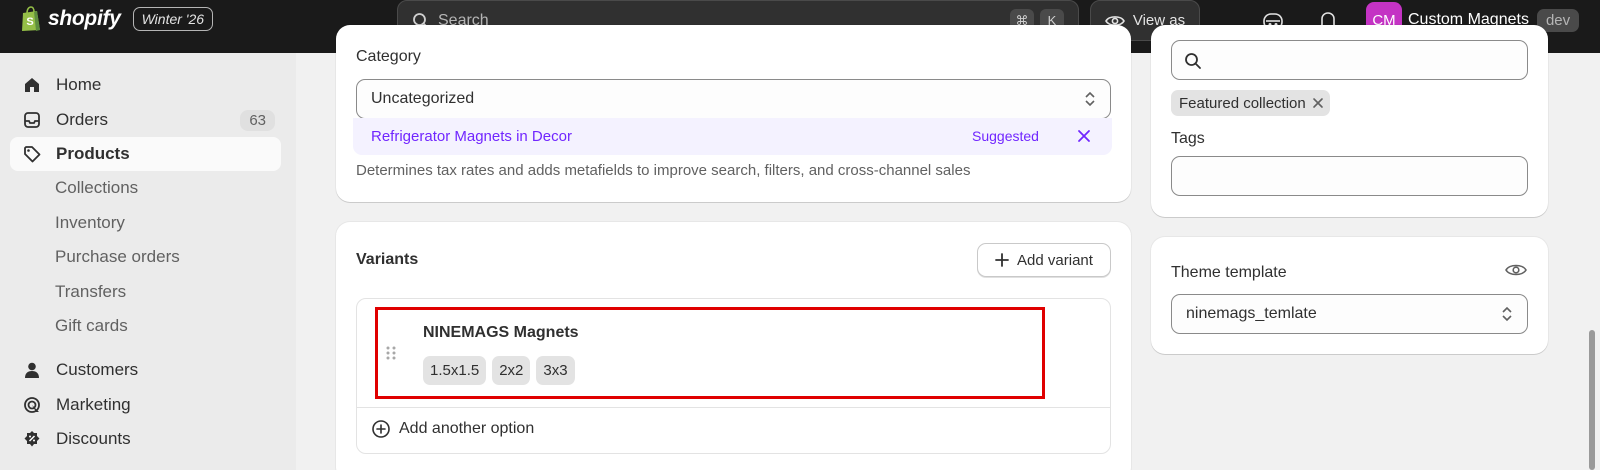  Describe the element at coordinates (732, 136) in the screenshot. I see `category-suggestion: Refrigerator Magnets in Decor Suggested` at that location.